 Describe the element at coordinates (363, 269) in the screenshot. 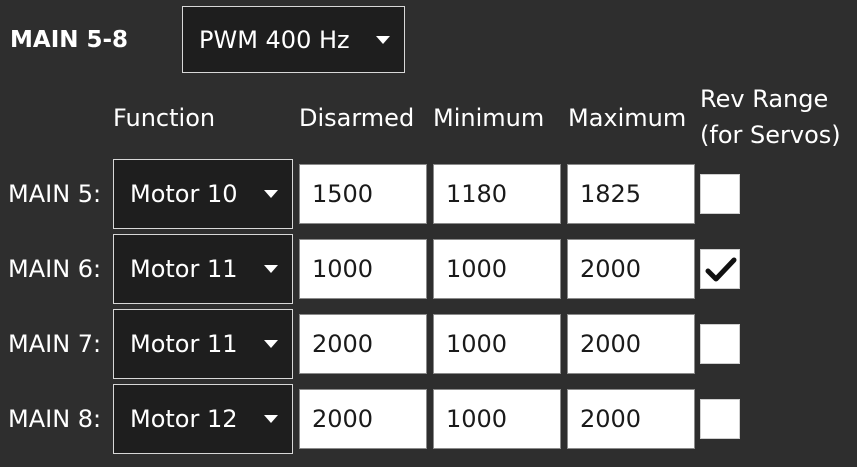

I see `disarmed-input-main6` at that location.